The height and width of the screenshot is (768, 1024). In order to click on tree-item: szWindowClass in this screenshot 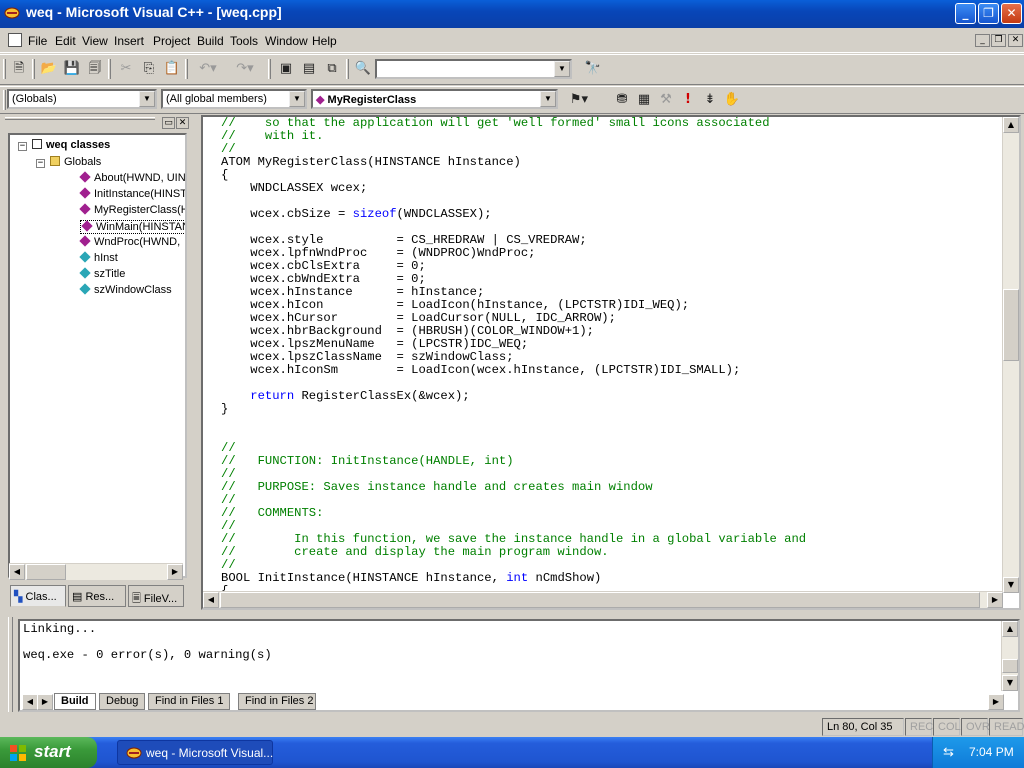, I will do `click(125, 289)`.